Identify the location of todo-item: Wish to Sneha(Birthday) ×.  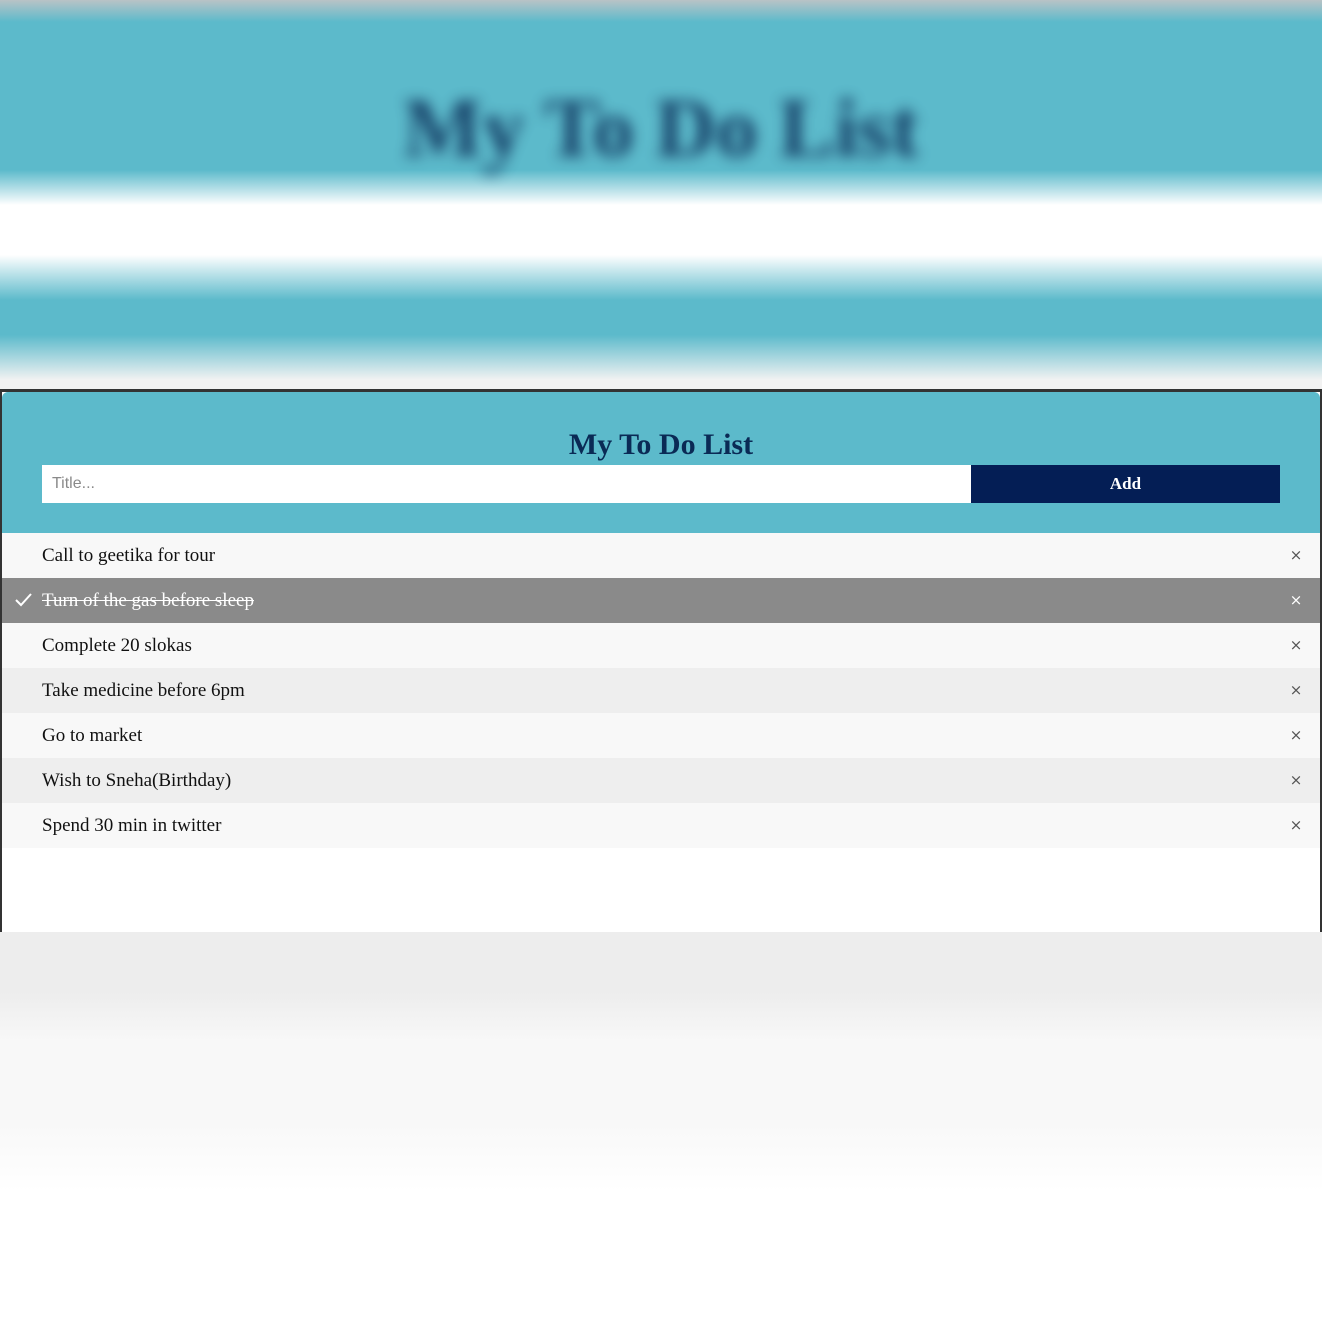
(661, 780).